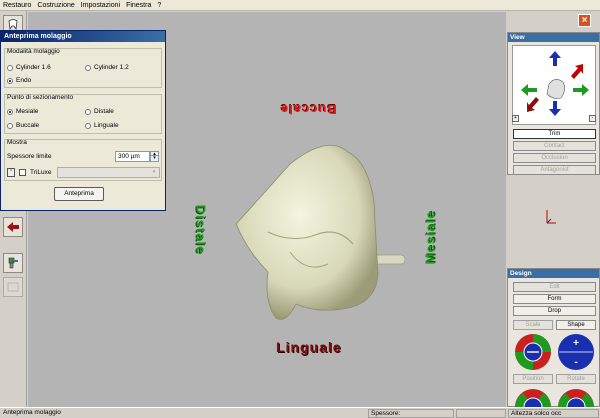  What do you see at coordinates (106, 125) in the screenshot?
I see `radio-linguale-label: Linguale` at bounding box center [106, 125].